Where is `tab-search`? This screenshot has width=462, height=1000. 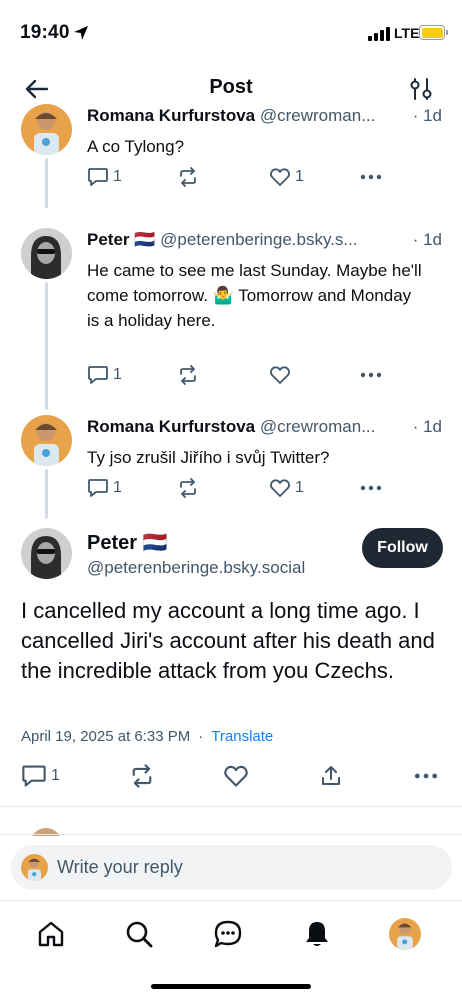
tab-search is located at coordinates (139, 934).